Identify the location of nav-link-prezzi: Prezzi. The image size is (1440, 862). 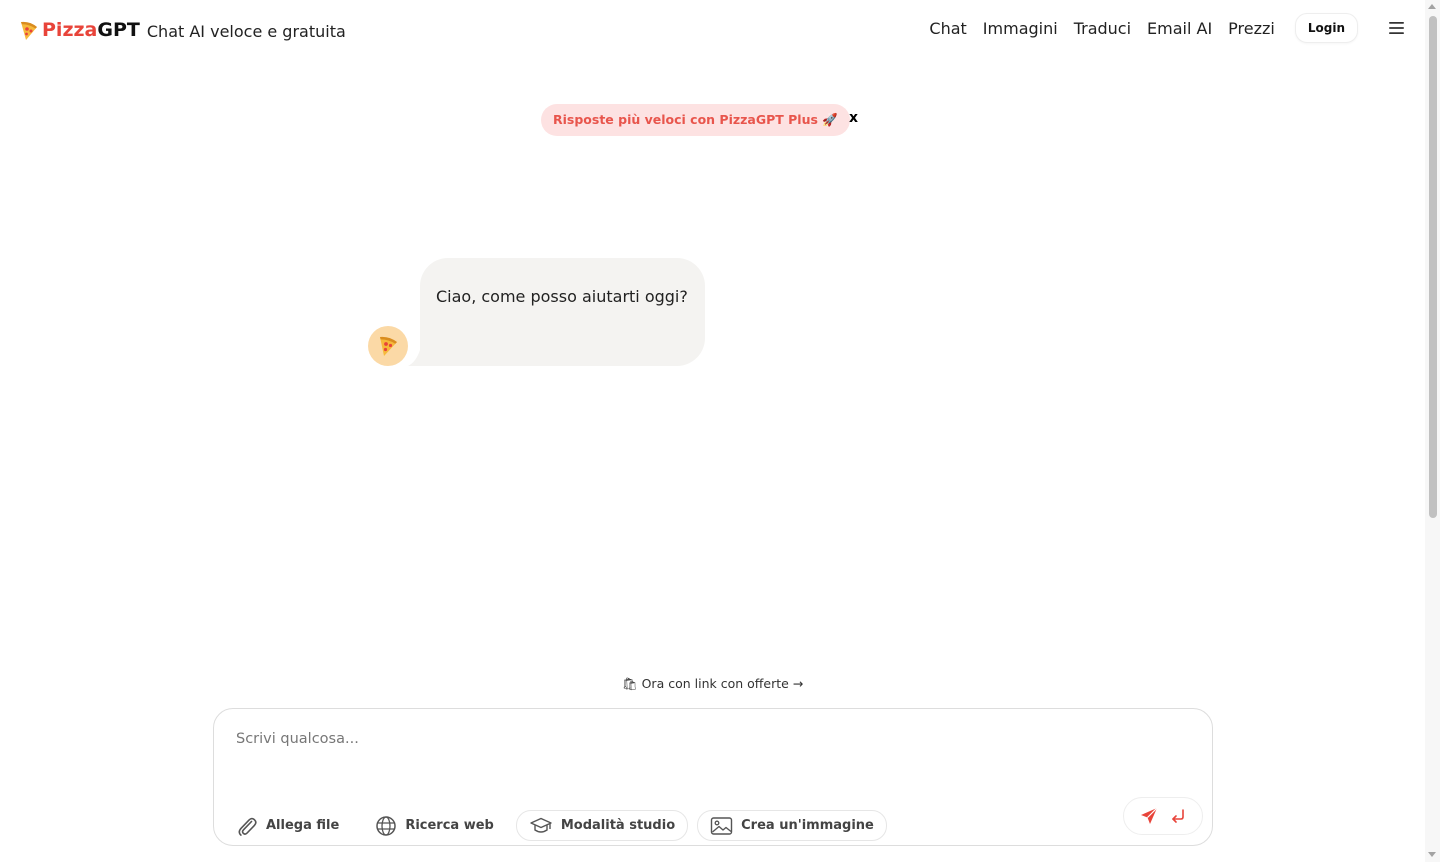
(1251, 28).